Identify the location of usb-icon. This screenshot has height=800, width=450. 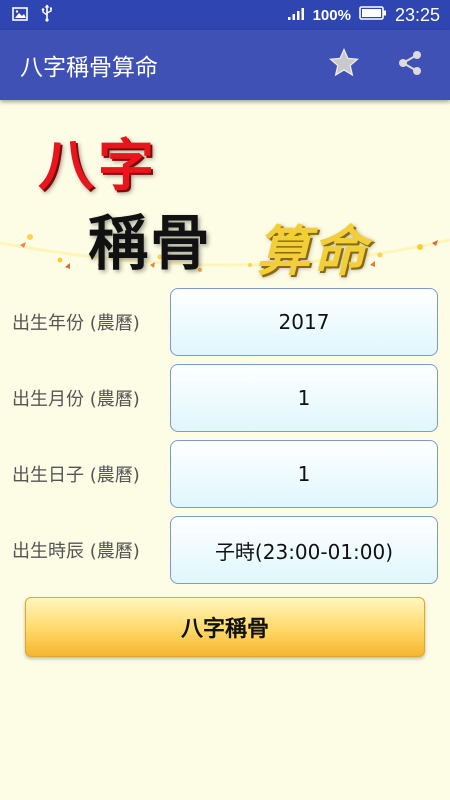
(47, 15).